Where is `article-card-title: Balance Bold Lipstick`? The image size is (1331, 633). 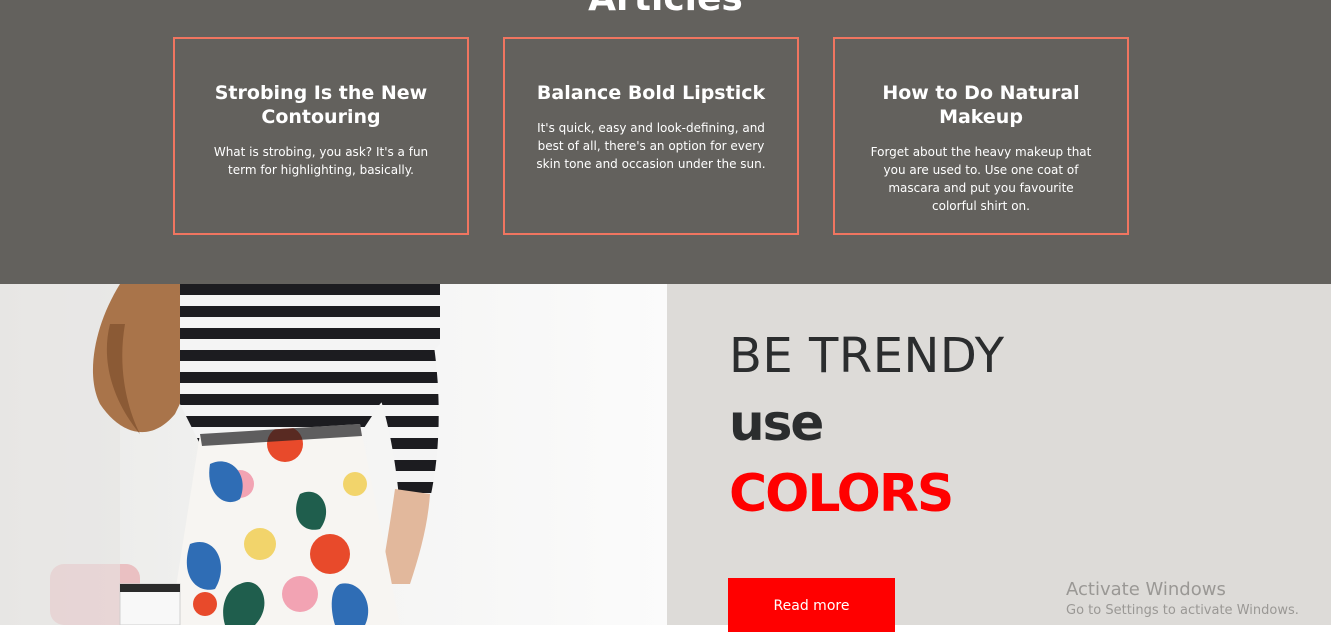 article-card-title: Balance Bold Lipstick is located at coordinates (651, 93).